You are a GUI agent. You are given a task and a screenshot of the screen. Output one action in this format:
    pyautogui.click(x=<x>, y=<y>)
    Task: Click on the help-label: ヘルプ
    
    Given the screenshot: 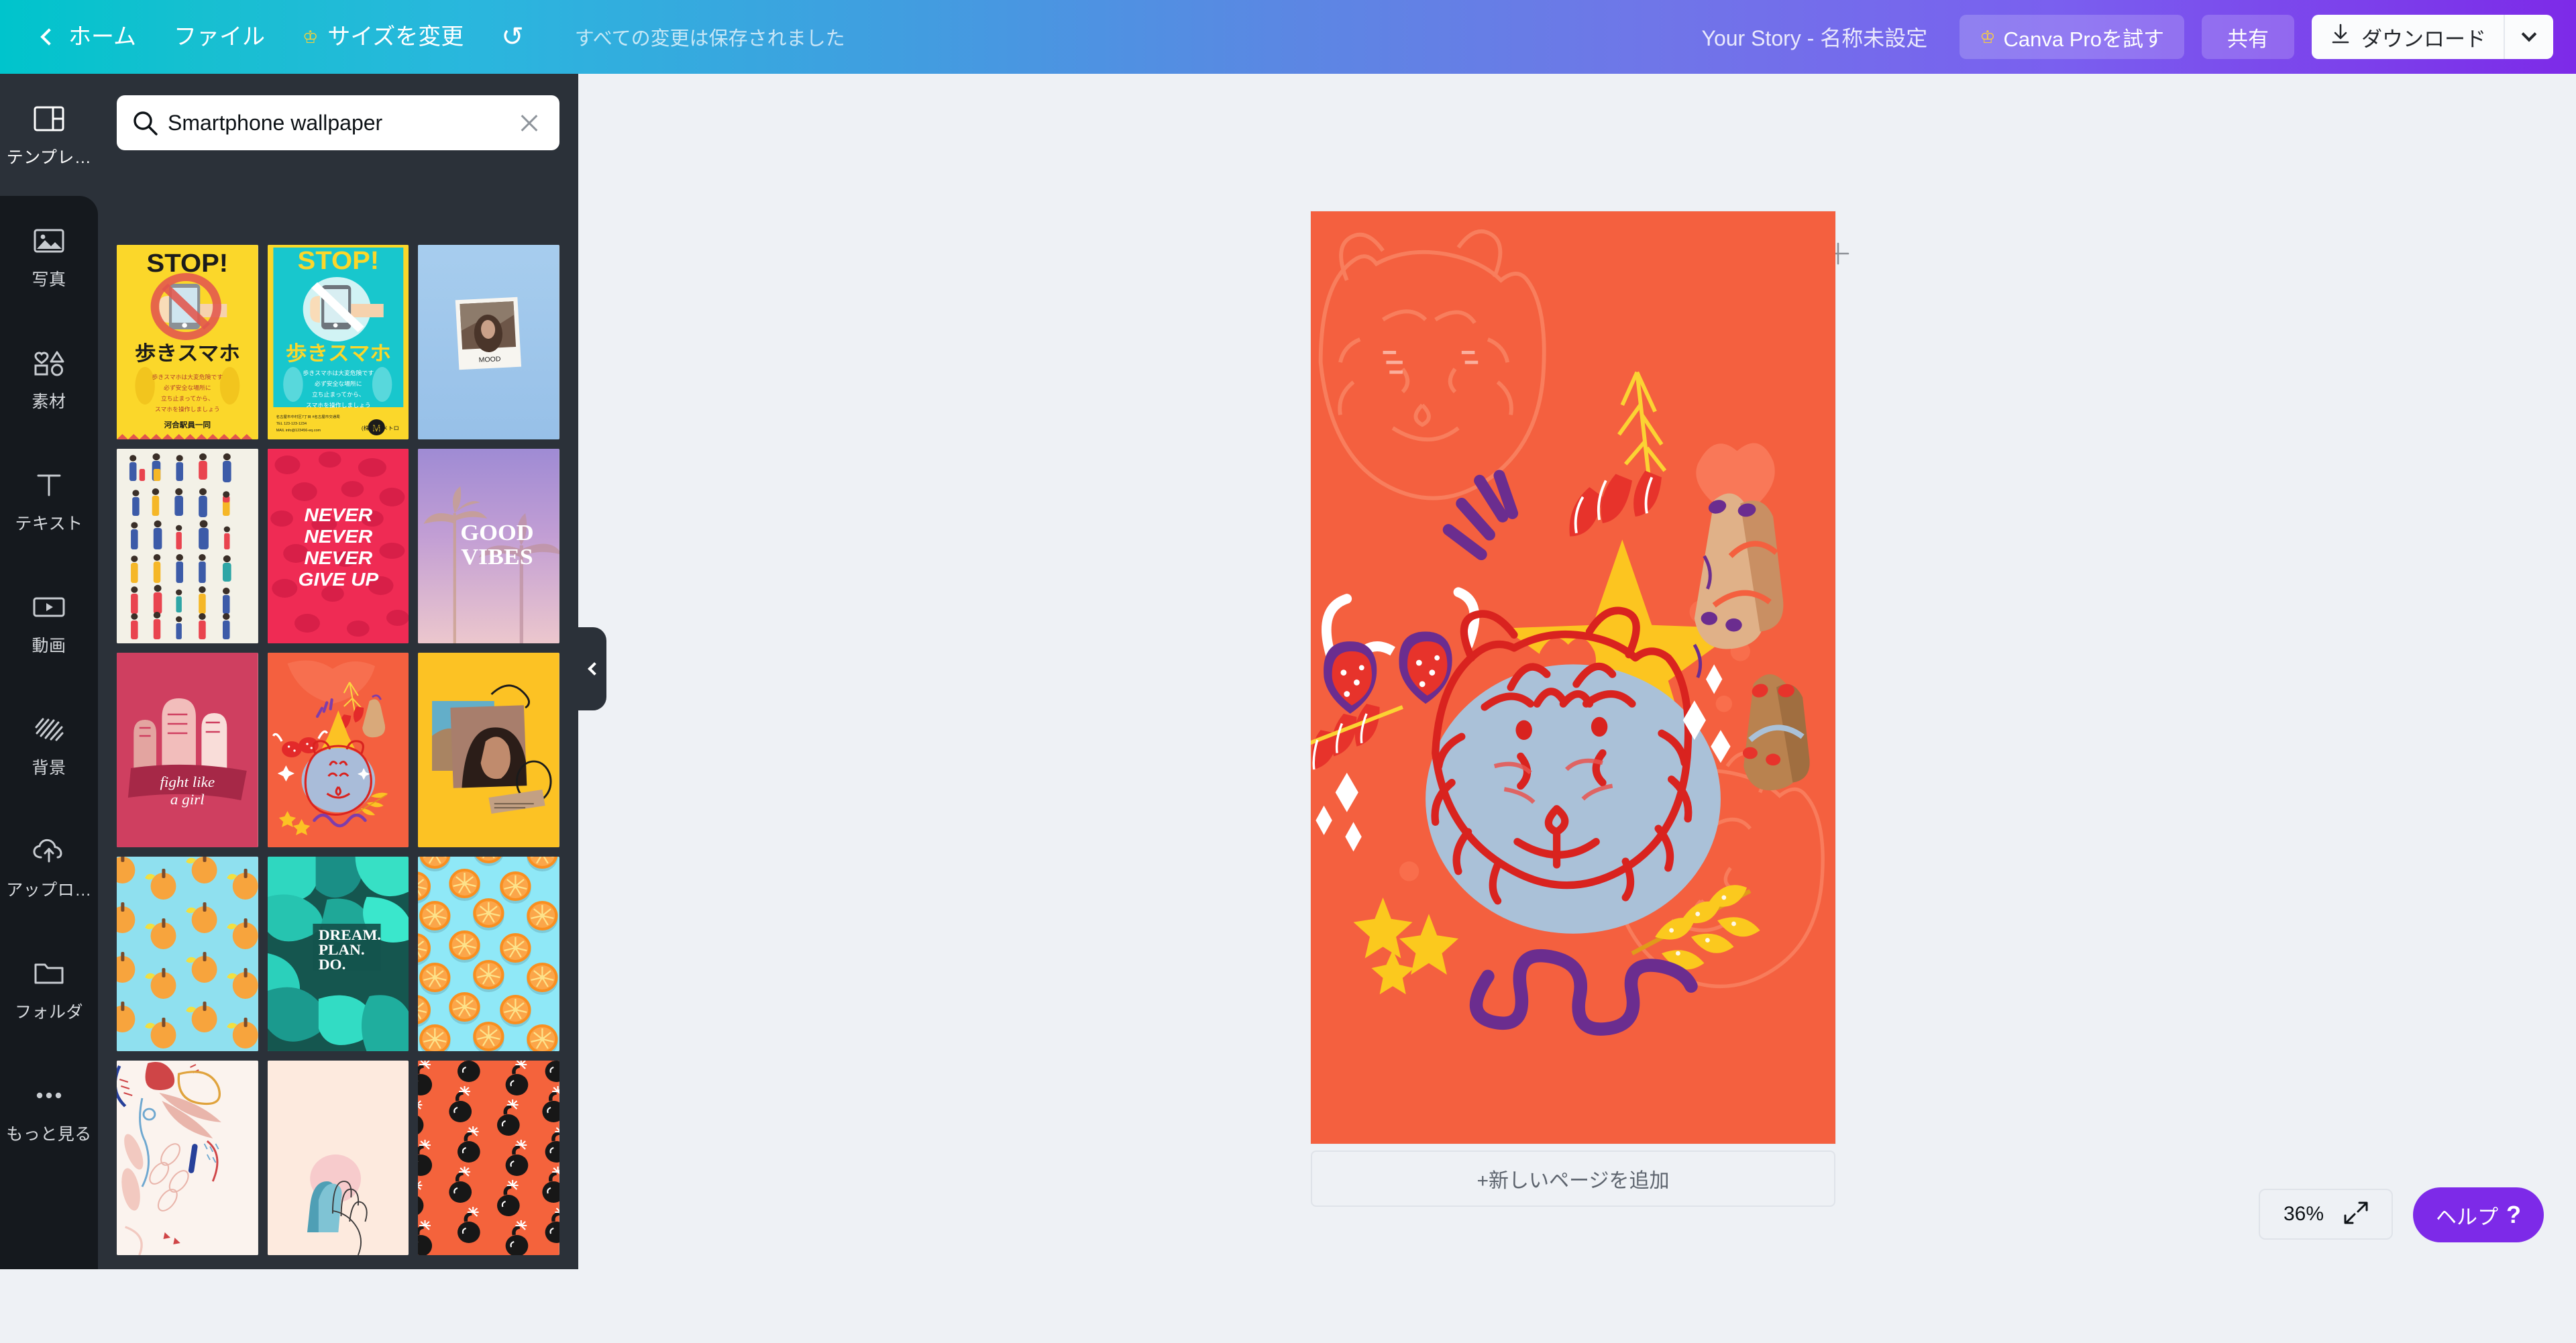 What is the action you would take?
    pyautogui.click(x=2467, y=1217)
    